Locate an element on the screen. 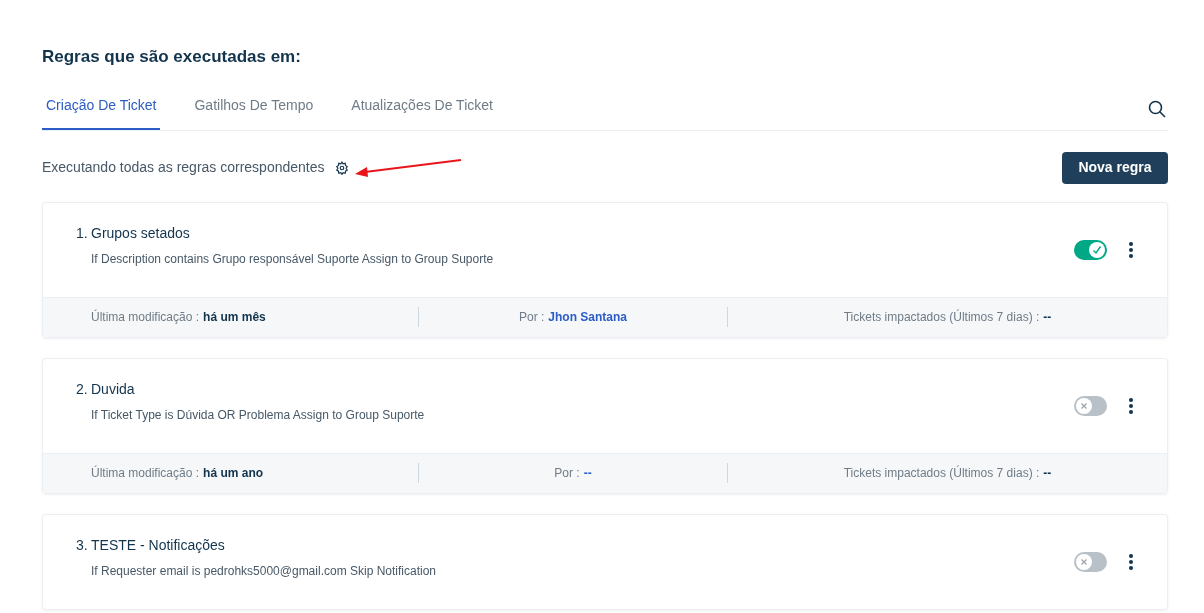 The height and width of the screenshot is (613, 1204). modified-value: há um ano is located at coordinates (233, 473).